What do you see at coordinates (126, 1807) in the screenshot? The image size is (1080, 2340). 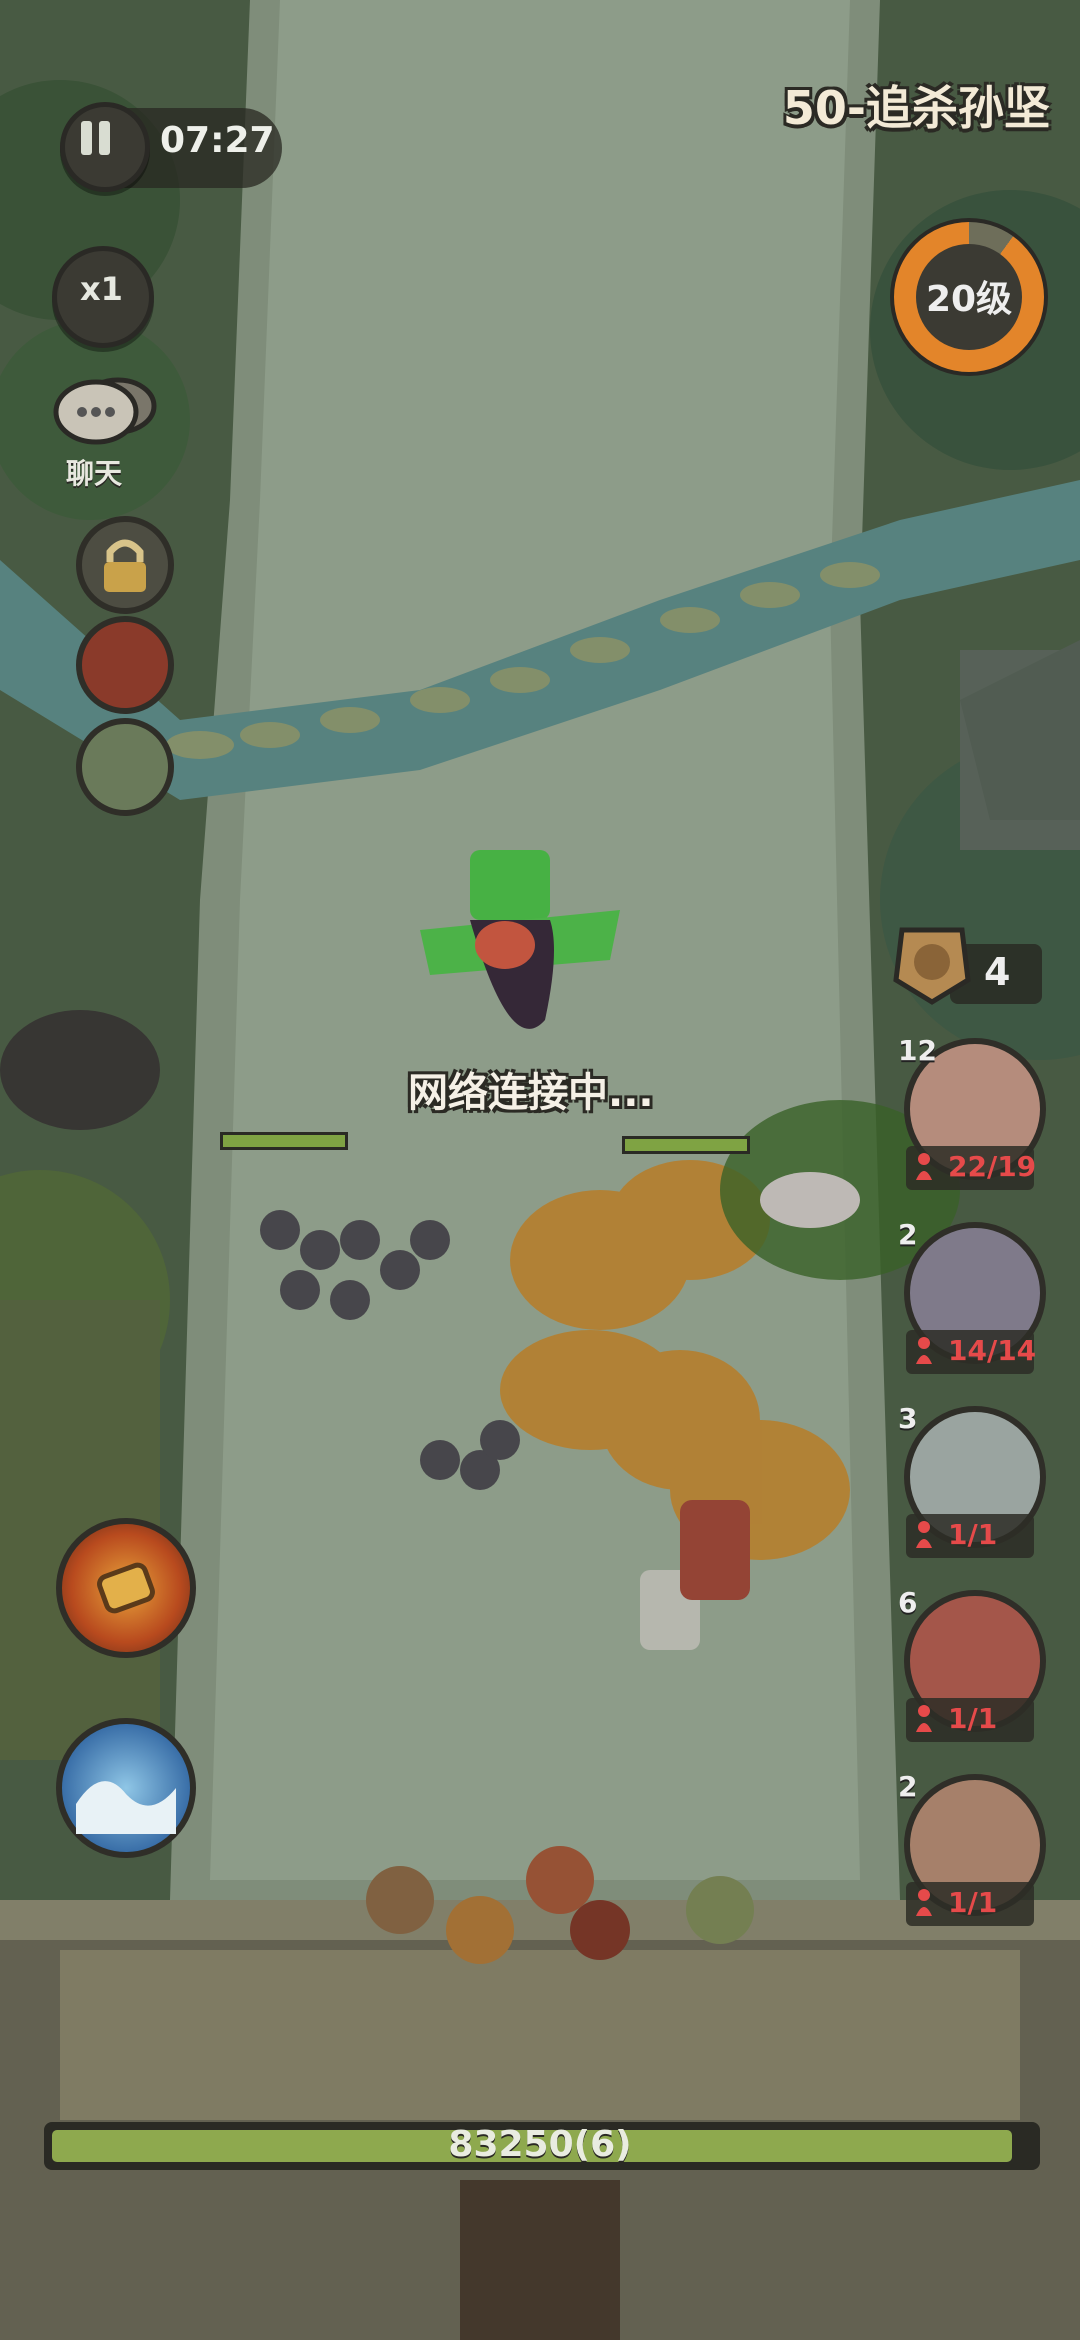 I see `wave-skill-icon` at bounding box center [126, 1807].